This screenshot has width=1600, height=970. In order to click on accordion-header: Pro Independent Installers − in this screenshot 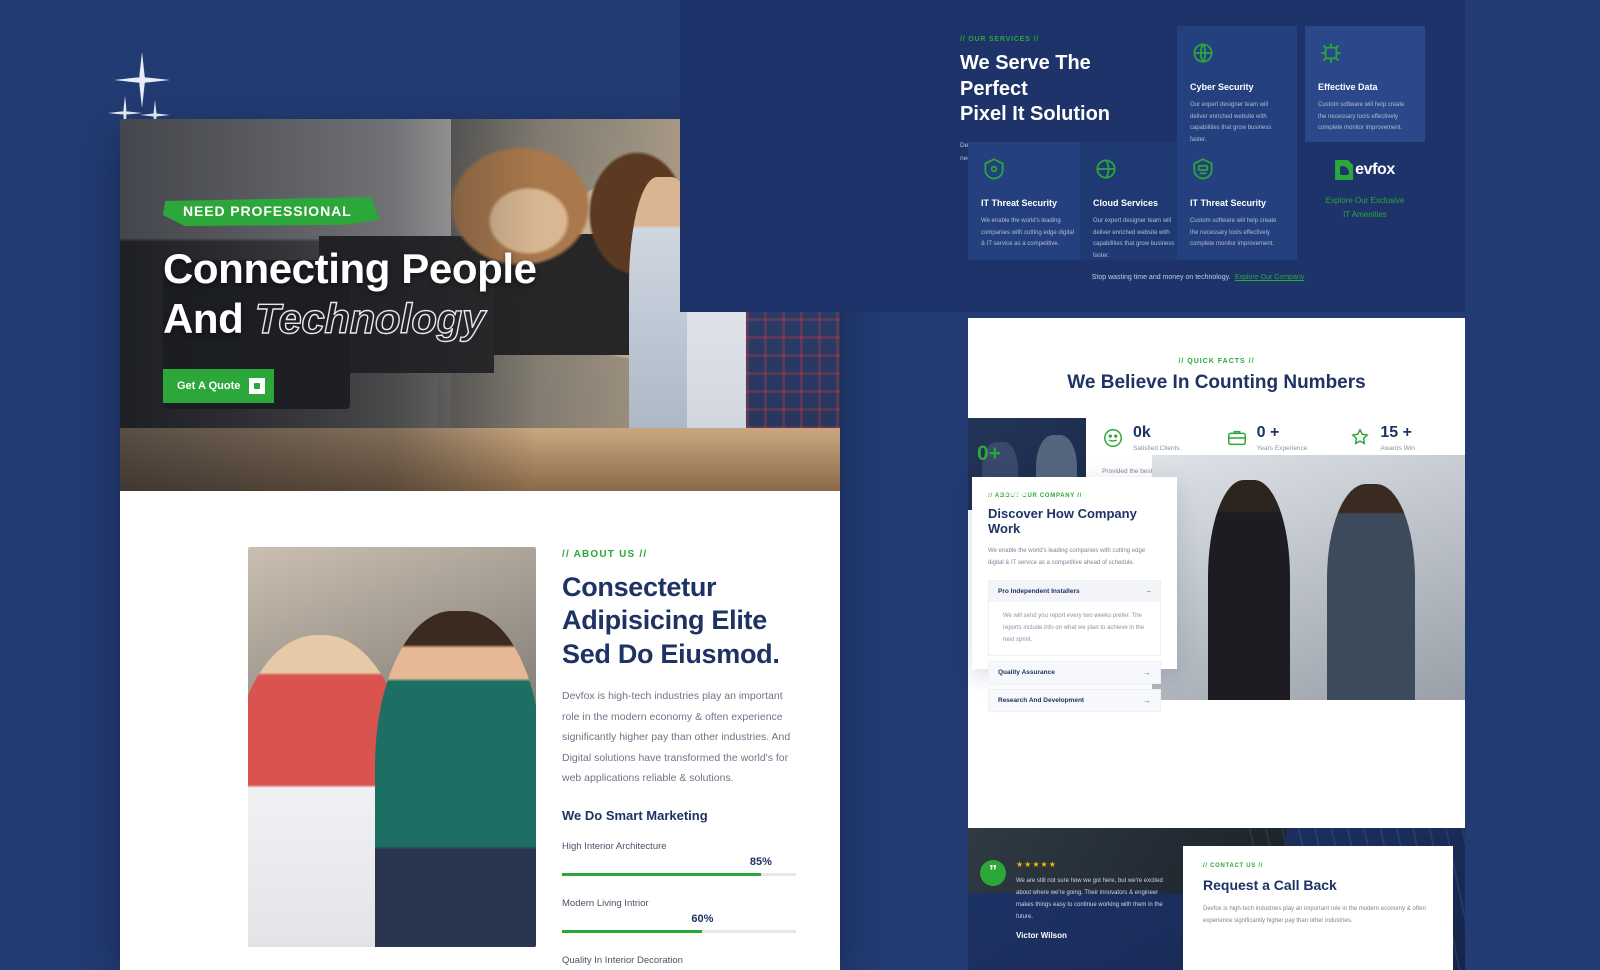, I will do `click(1074, 591)`.